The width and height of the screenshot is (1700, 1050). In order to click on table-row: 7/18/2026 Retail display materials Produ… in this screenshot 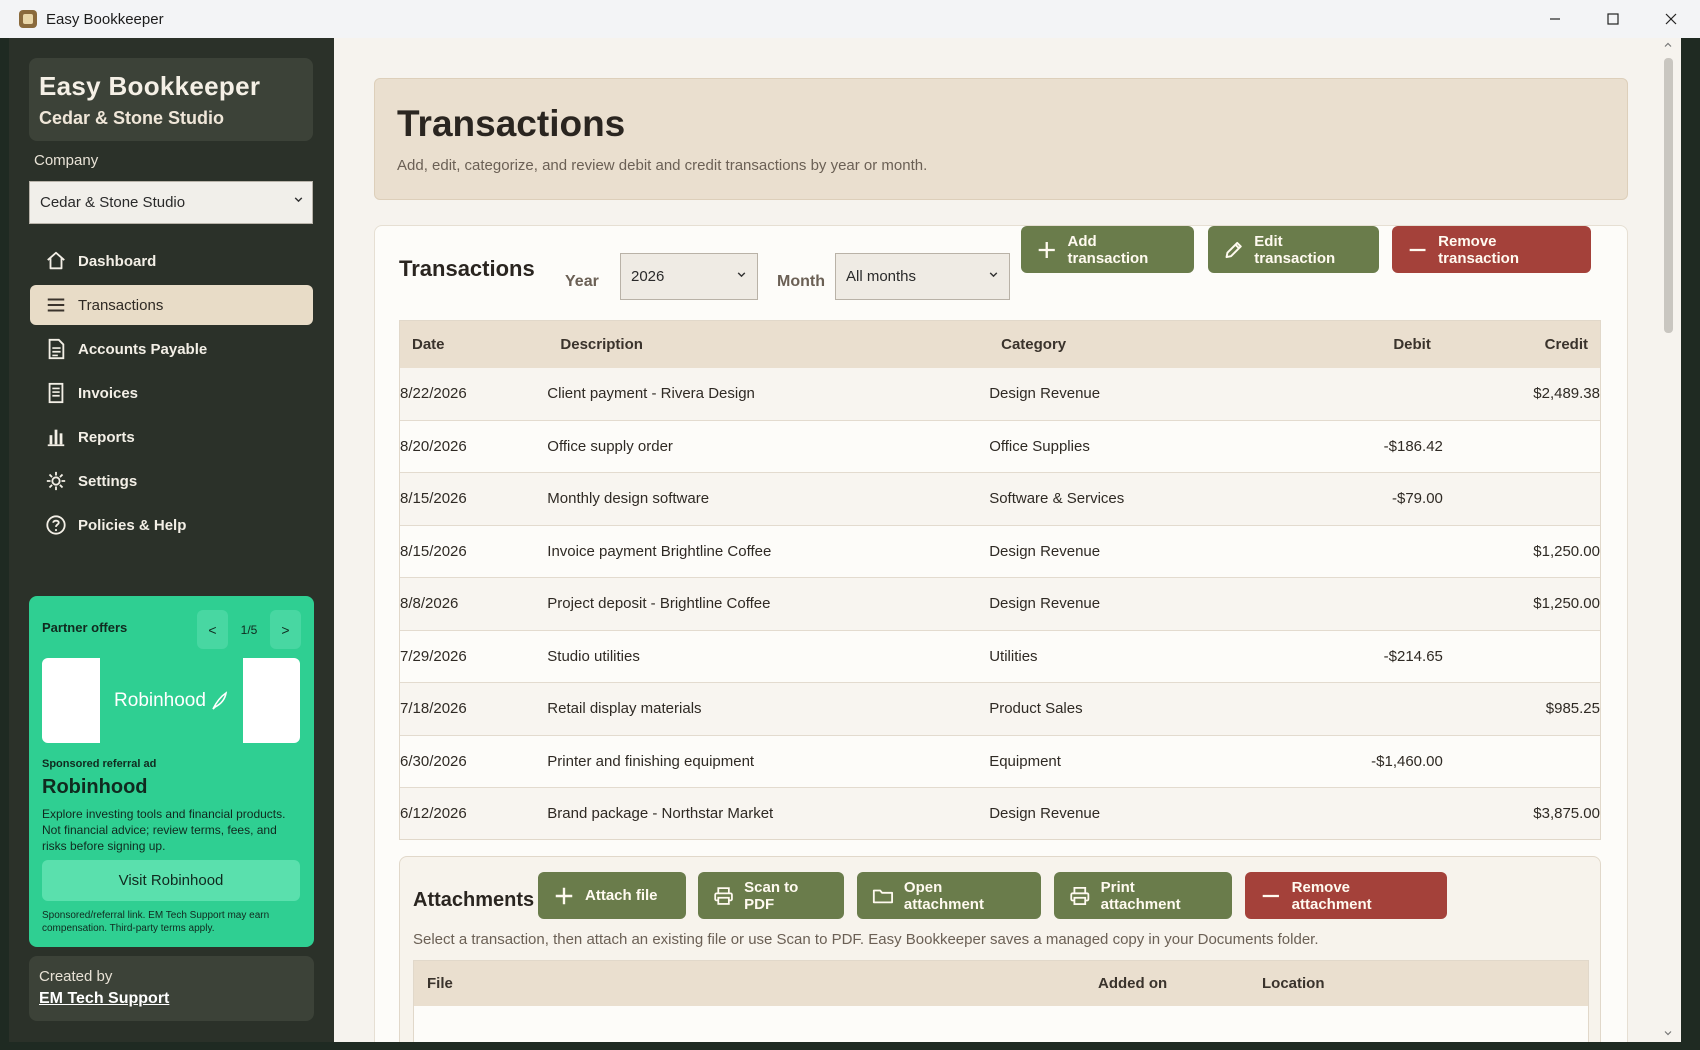, I will do `click(1000, 709)`.